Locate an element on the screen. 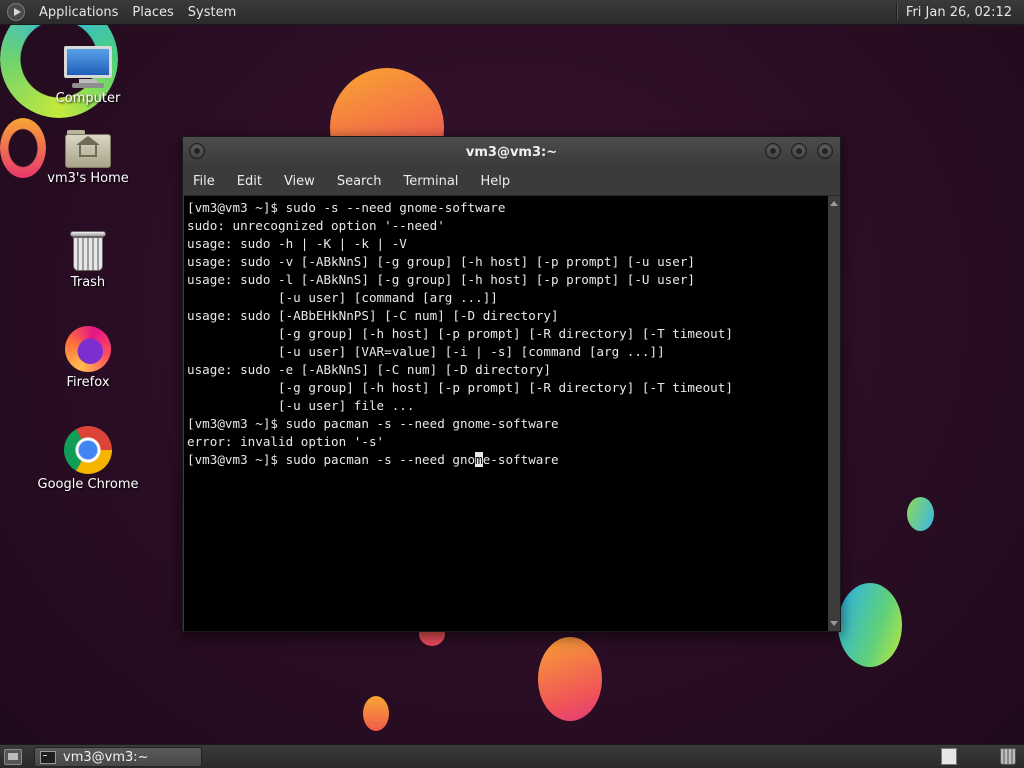  terminal-line: [-u user] [command [arg ...]] is located at coordinates (342, 297).